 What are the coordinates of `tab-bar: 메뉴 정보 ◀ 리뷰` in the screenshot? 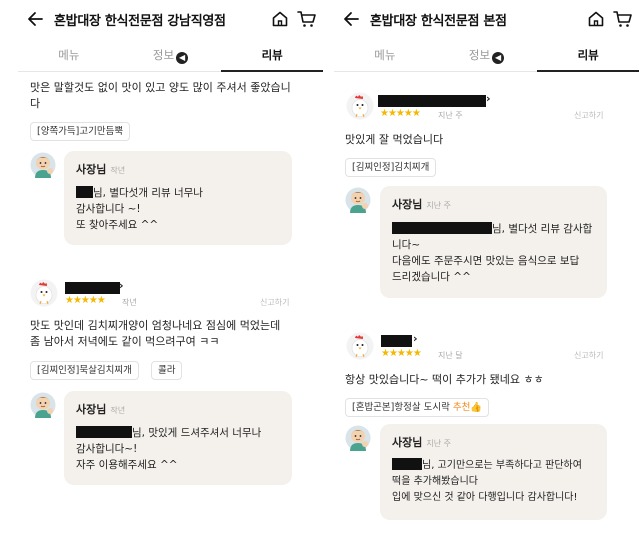 It's located at (170, 55).